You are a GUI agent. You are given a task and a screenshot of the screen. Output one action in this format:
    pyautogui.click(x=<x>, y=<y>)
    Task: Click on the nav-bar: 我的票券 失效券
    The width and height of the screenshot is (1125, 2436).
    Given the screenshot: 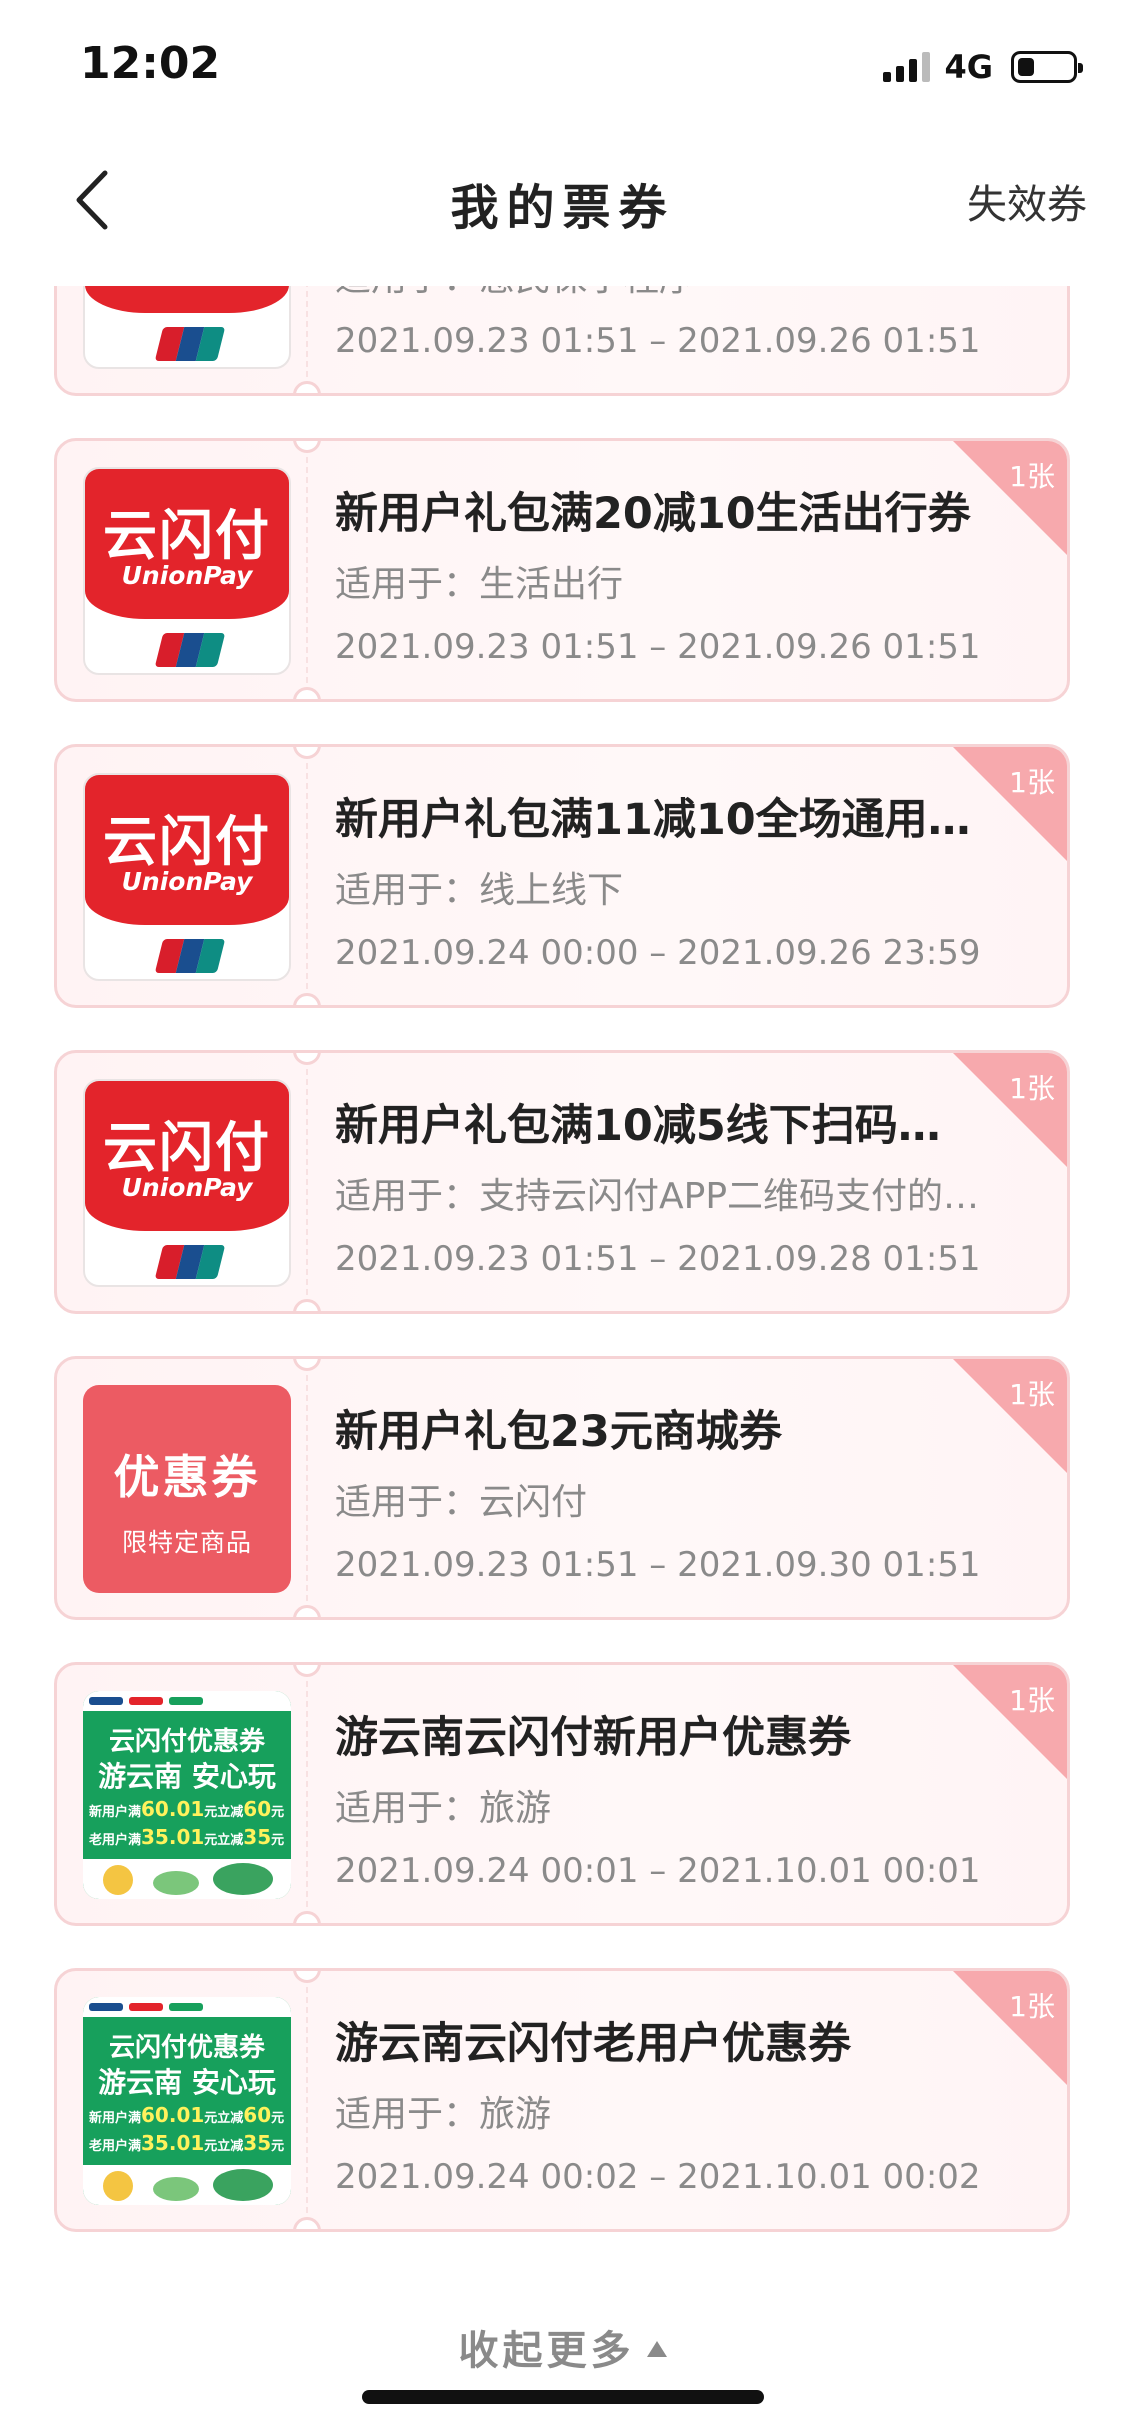 What is the action you would take?
    pyautogui.click(x=562, y=200)
    